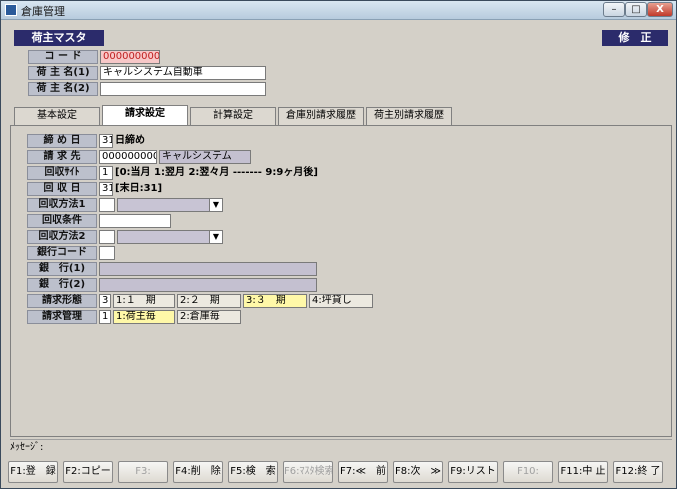 The image size is (677, 489). I want to click on tab-warehouse-history: 倉庫別請求履歴, so click(321, 116).